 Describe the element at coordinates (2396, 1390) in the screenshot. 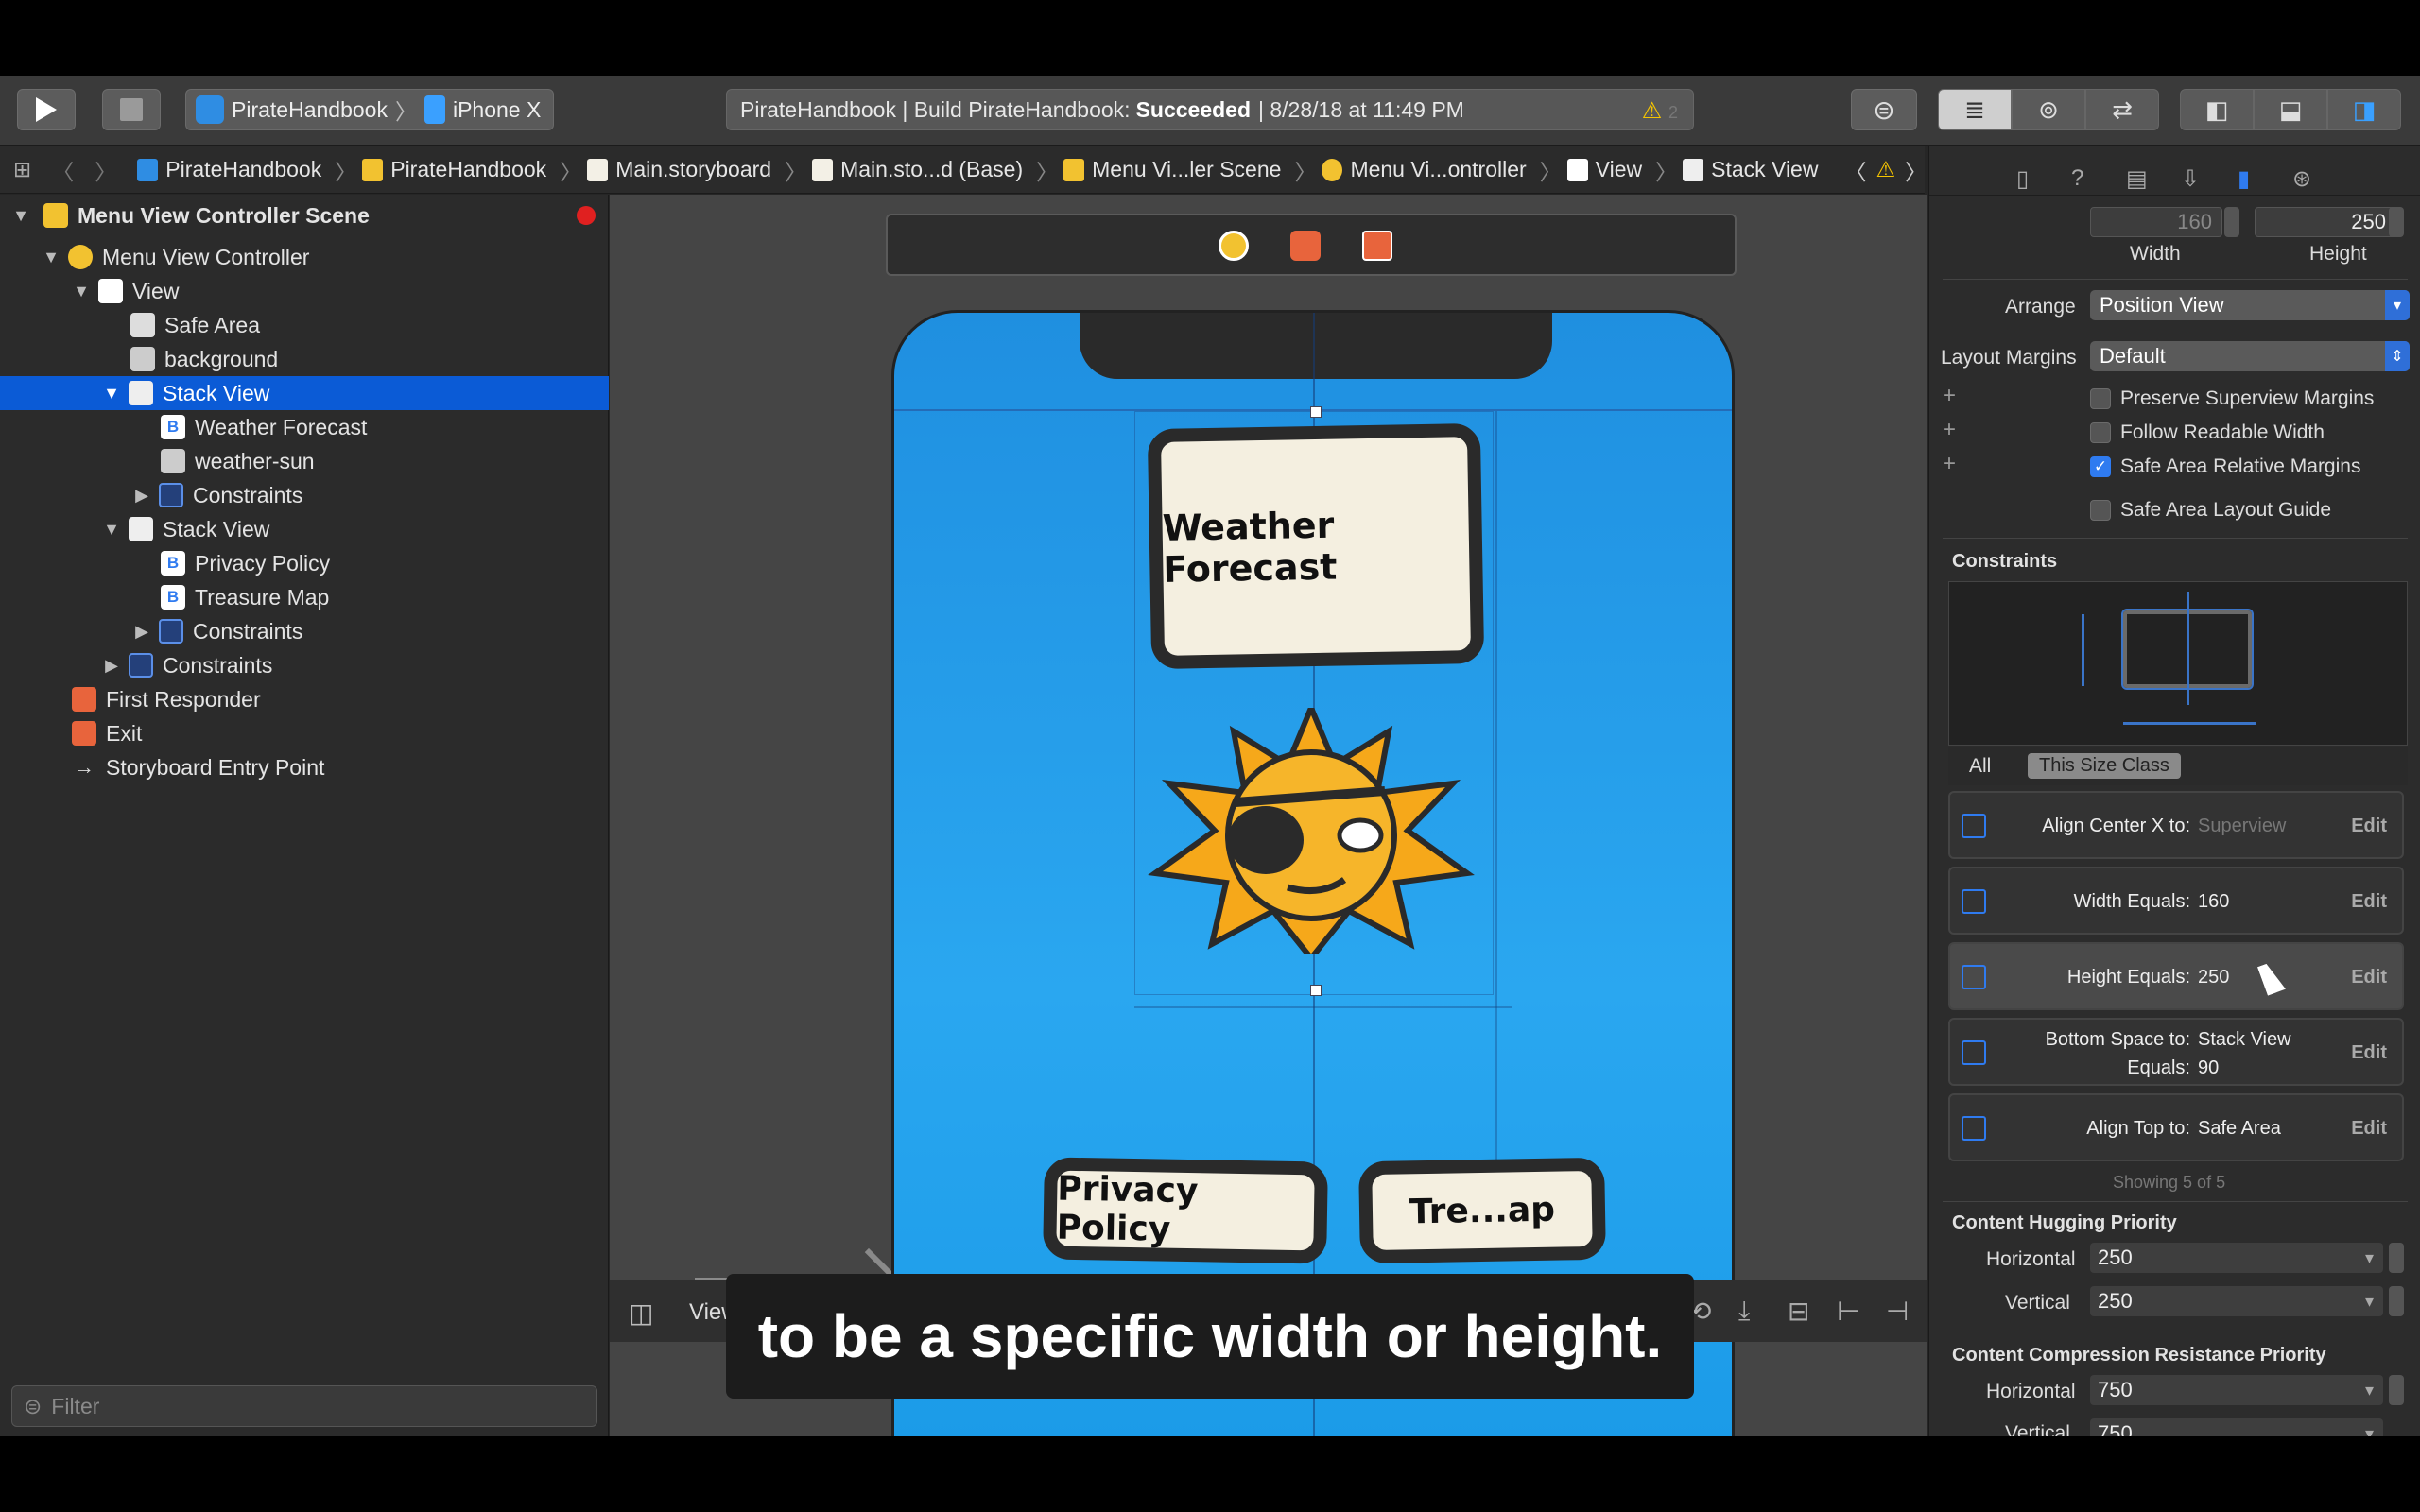

I see `compression-horizontal-stepper` at that location.